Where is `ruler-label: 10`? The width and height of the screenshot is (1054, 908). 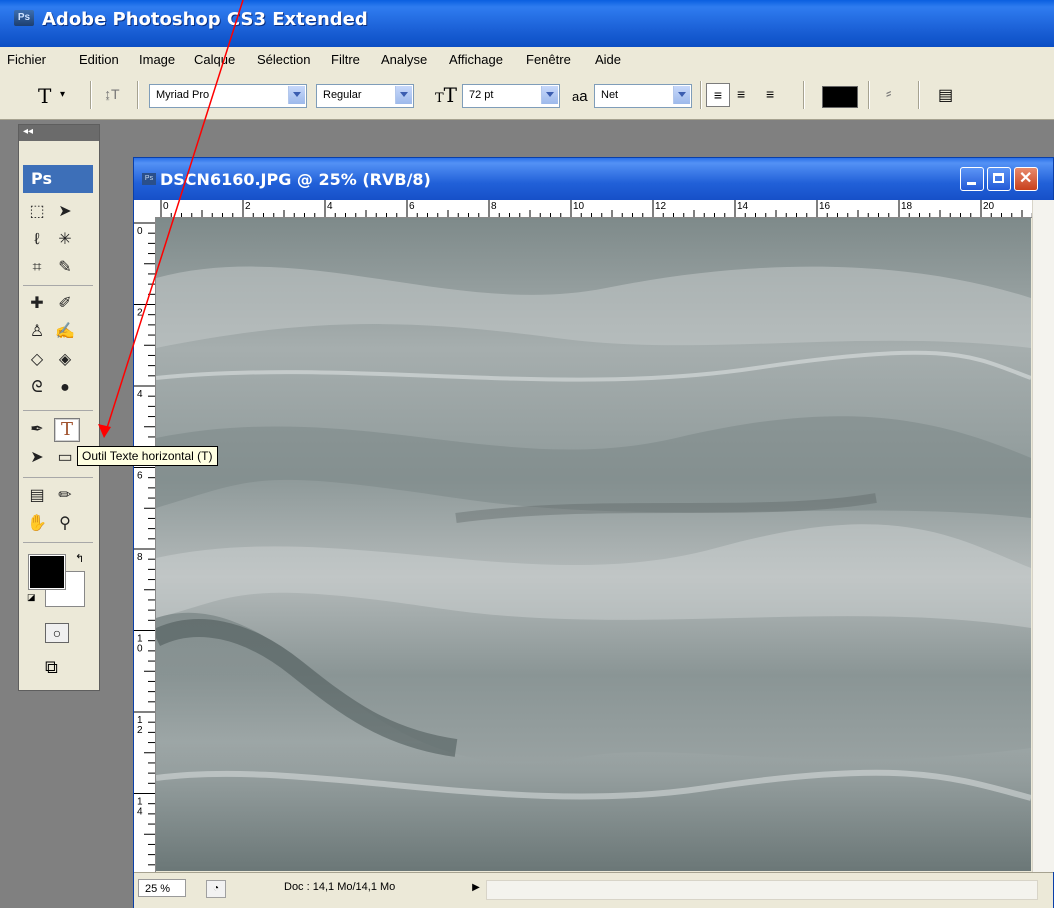
ruler-label: 10 is located at coordinates (579, 206).